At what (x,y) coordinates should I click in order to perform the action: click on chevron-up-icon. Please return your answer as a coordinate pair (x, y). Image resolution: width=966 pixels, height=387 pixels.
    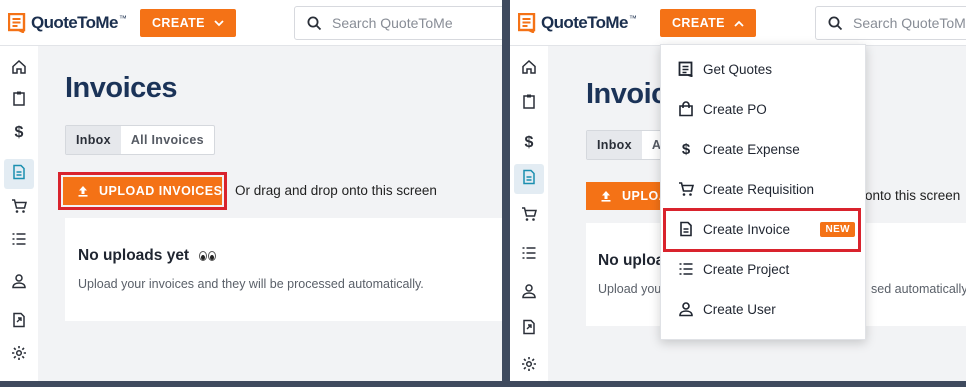
    Looking at the image, I should click on (739, 23).